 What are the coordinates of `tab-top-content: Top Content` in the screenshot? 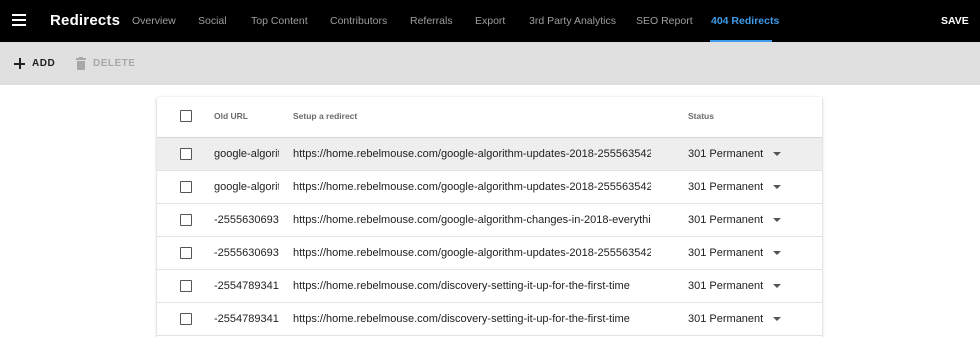 It's located at (279, 21).